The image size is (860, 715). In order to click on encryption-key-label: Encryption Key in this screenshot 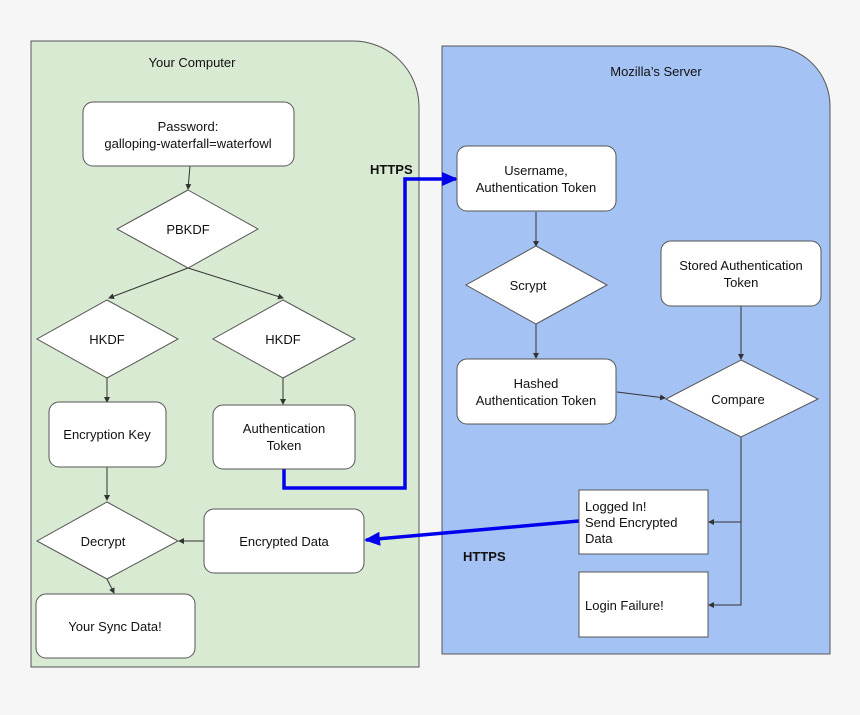, I will do `click(107, 434)`.